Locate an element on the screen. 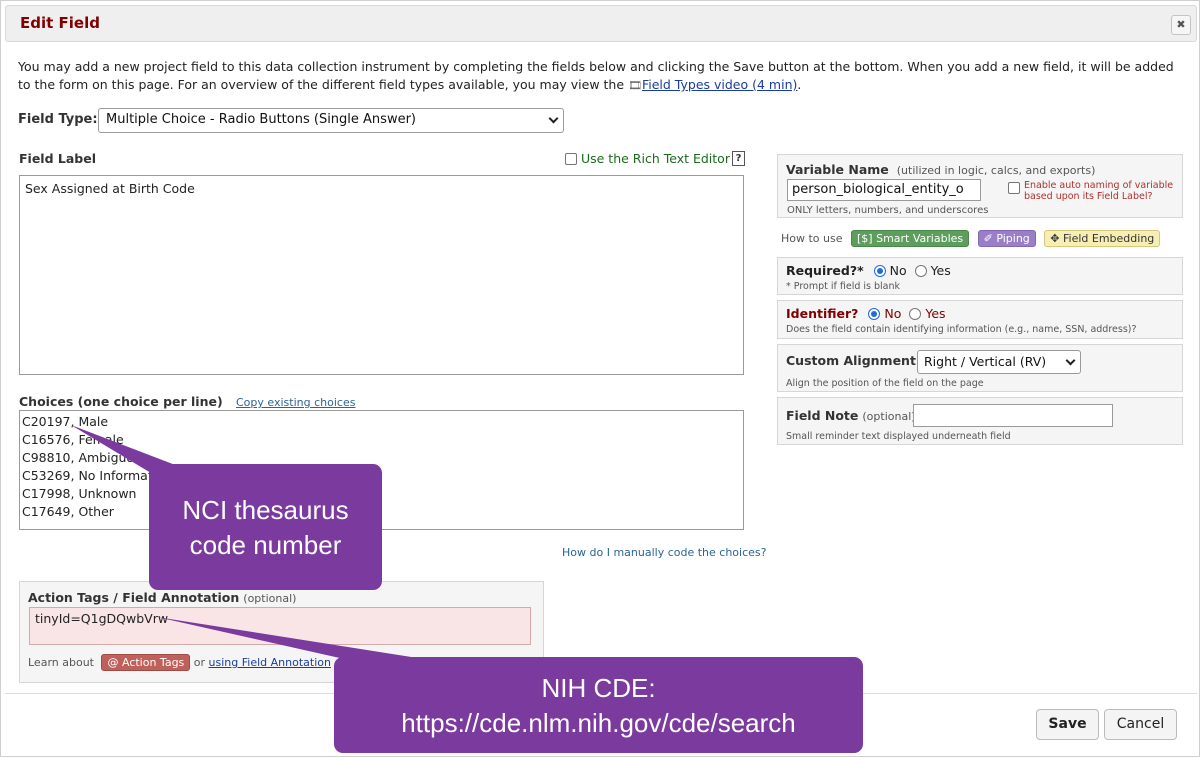 The image size is (1200, 758). nih-callout-line1: NIH CDE: is located at coordinates (598, 688).